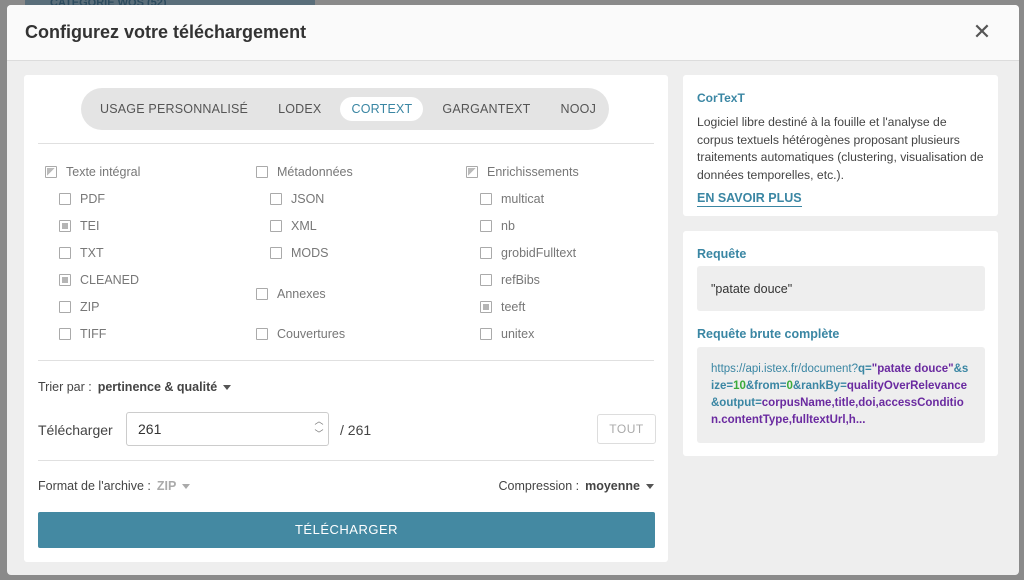 The image size is (1024, 580). I want to click on stepper-down-icon: ﹀, so click(319, 434).